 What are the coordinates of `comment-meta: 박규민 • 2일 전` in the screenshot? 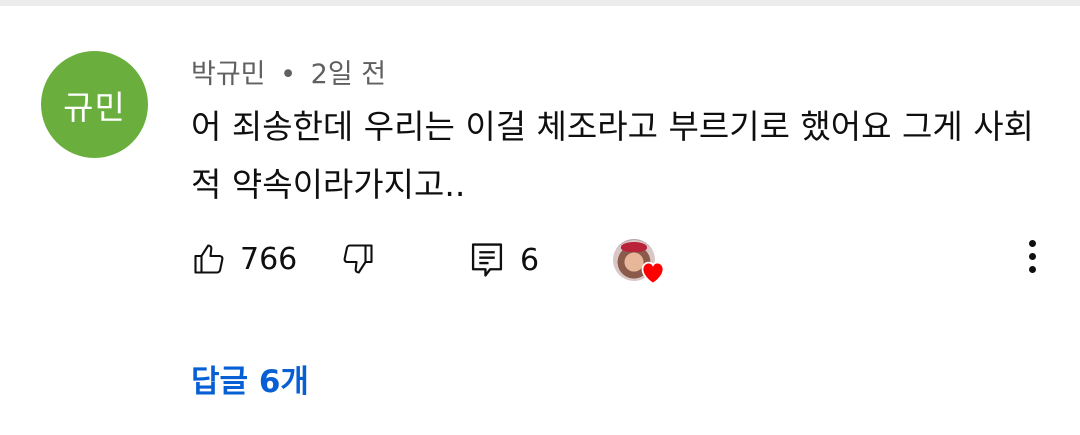 It's located at (288, 71).